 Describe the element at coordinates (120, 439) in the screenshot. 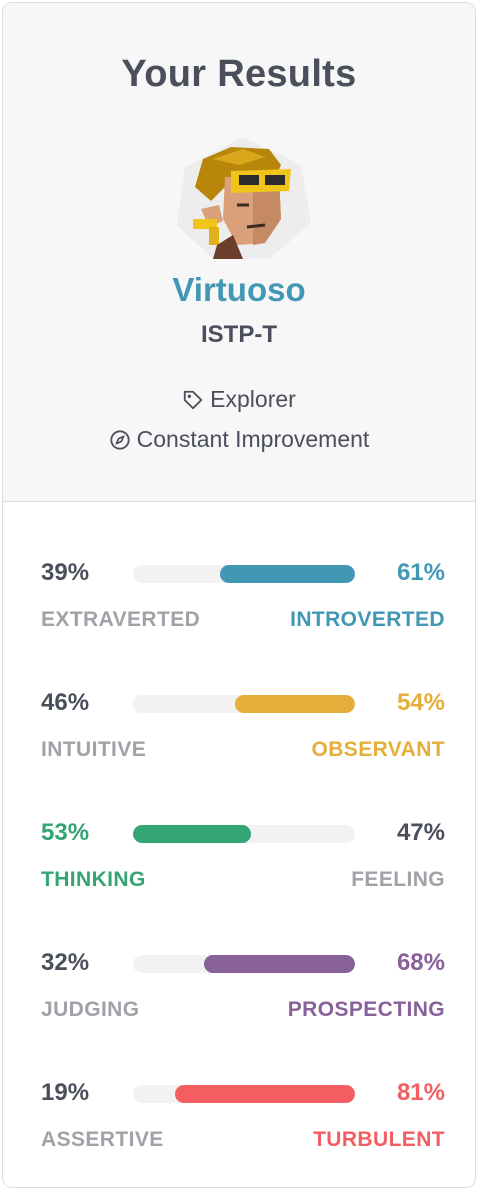

I see `compass-icon` at that location.